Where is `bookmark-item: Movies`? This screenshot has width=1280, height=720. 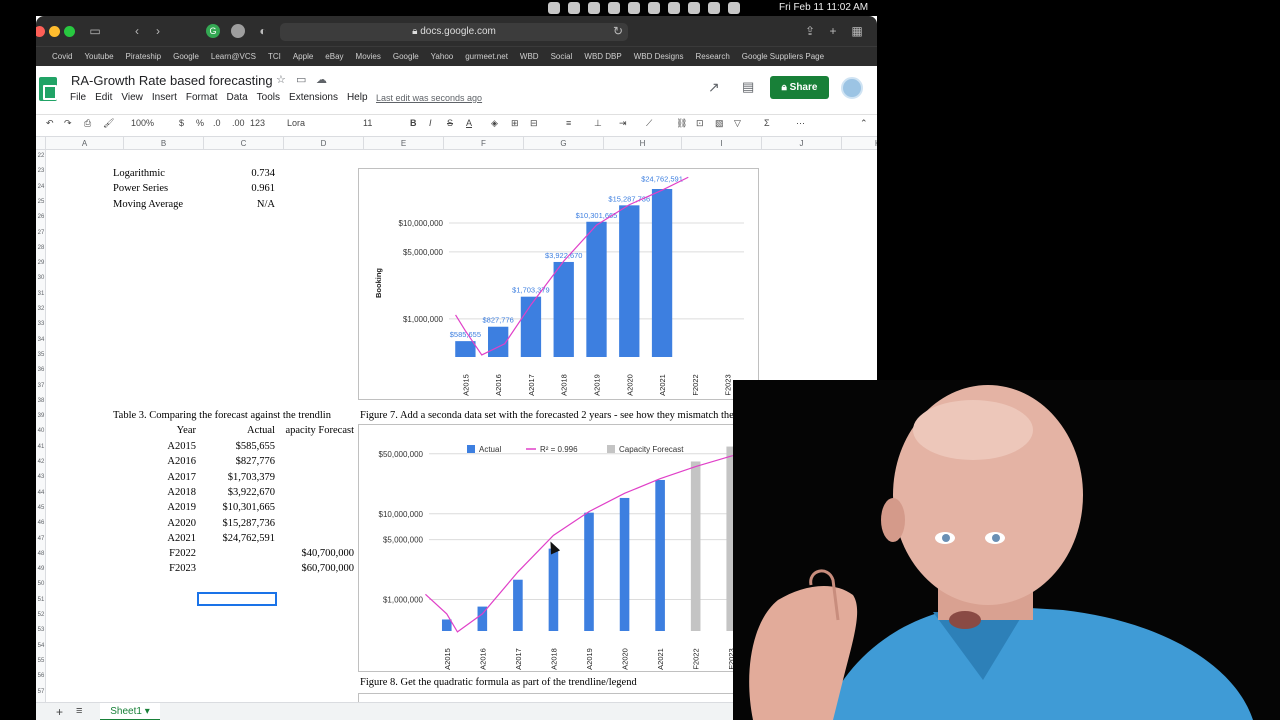 bookmark-item: Movies is located at coordinates (368, 56).